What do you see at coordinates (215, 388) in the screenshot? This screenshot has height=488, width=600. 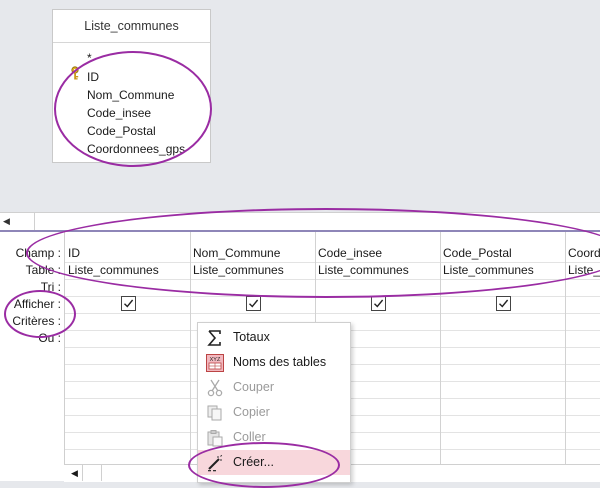 I see `scissors-icon` at bounding box center [215, 388].